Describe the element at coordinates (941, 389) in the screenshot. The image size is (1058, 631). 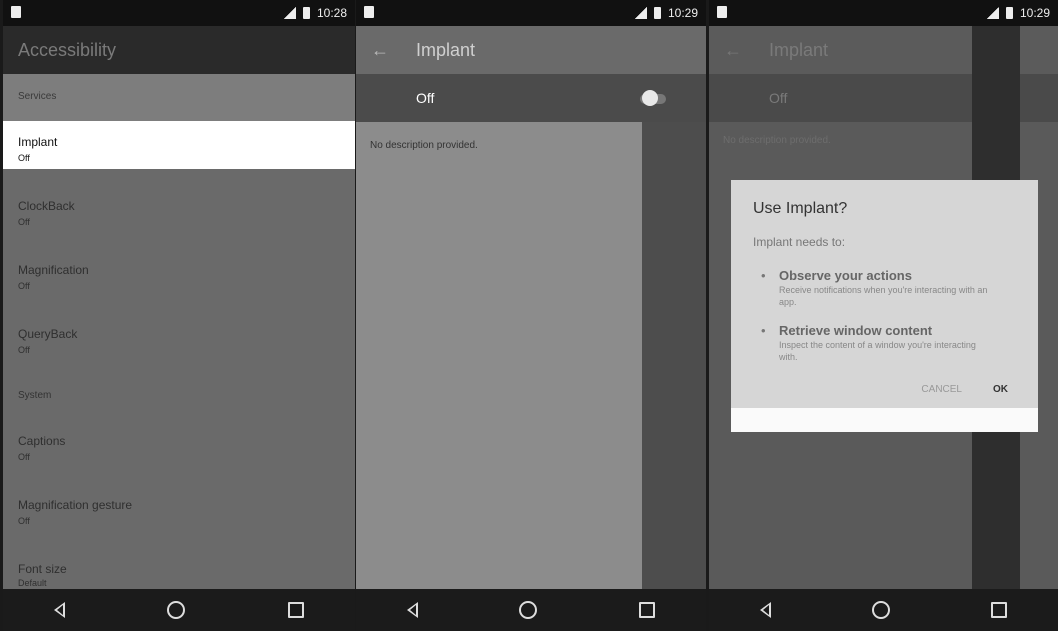
I see `cancel-button: CANCEL` at that location.